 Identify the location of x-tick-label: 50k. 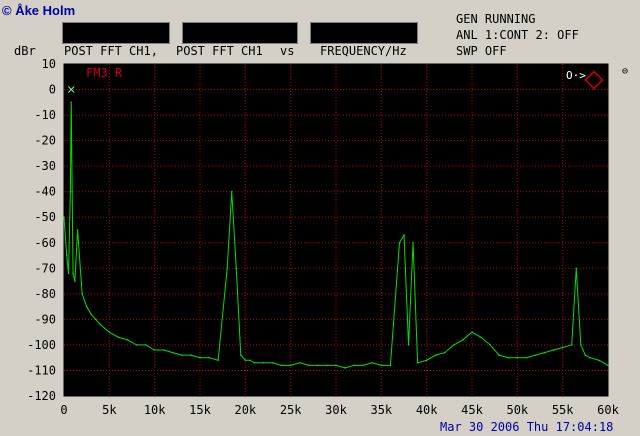
(517, 410).